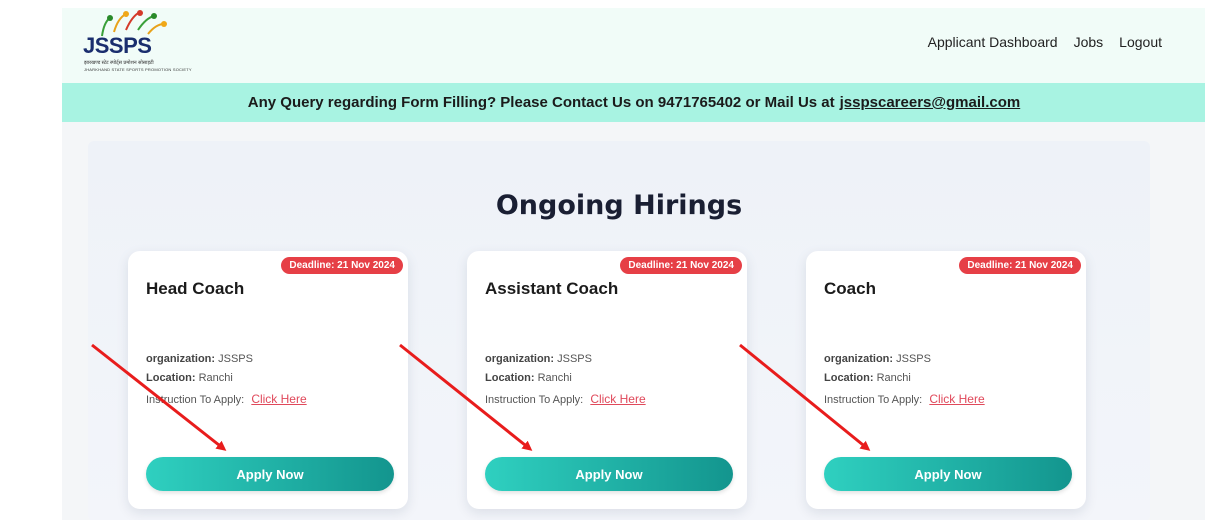 The height and width of the screenshot is (520, 1205). I want to click on nav-applicant-dashboard: Applicant Dashboard, so click(993, 42).